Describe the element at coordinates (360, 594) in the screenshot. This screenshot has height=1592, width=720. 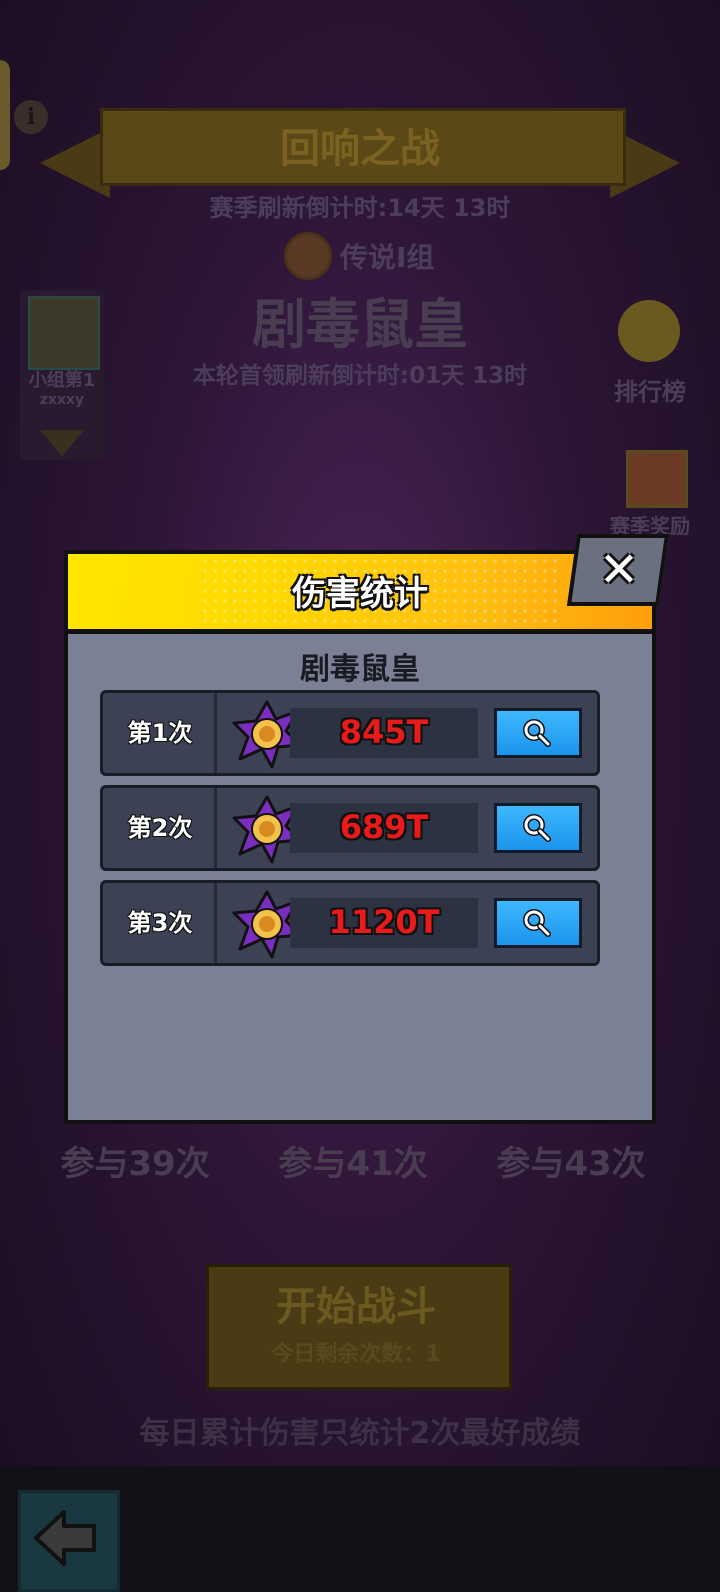
I see `dialog-title: 伤害统计` at that location.